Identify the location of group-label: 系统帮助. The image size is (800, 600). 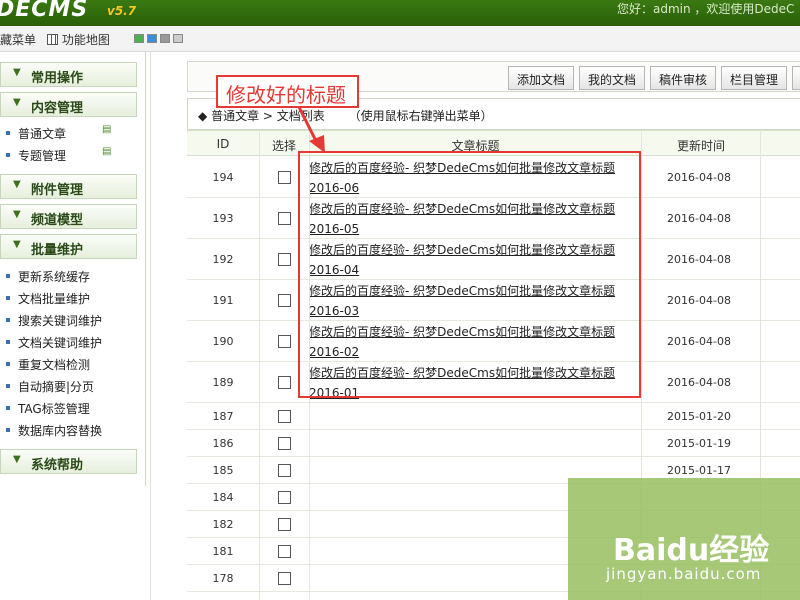
(57, 465).